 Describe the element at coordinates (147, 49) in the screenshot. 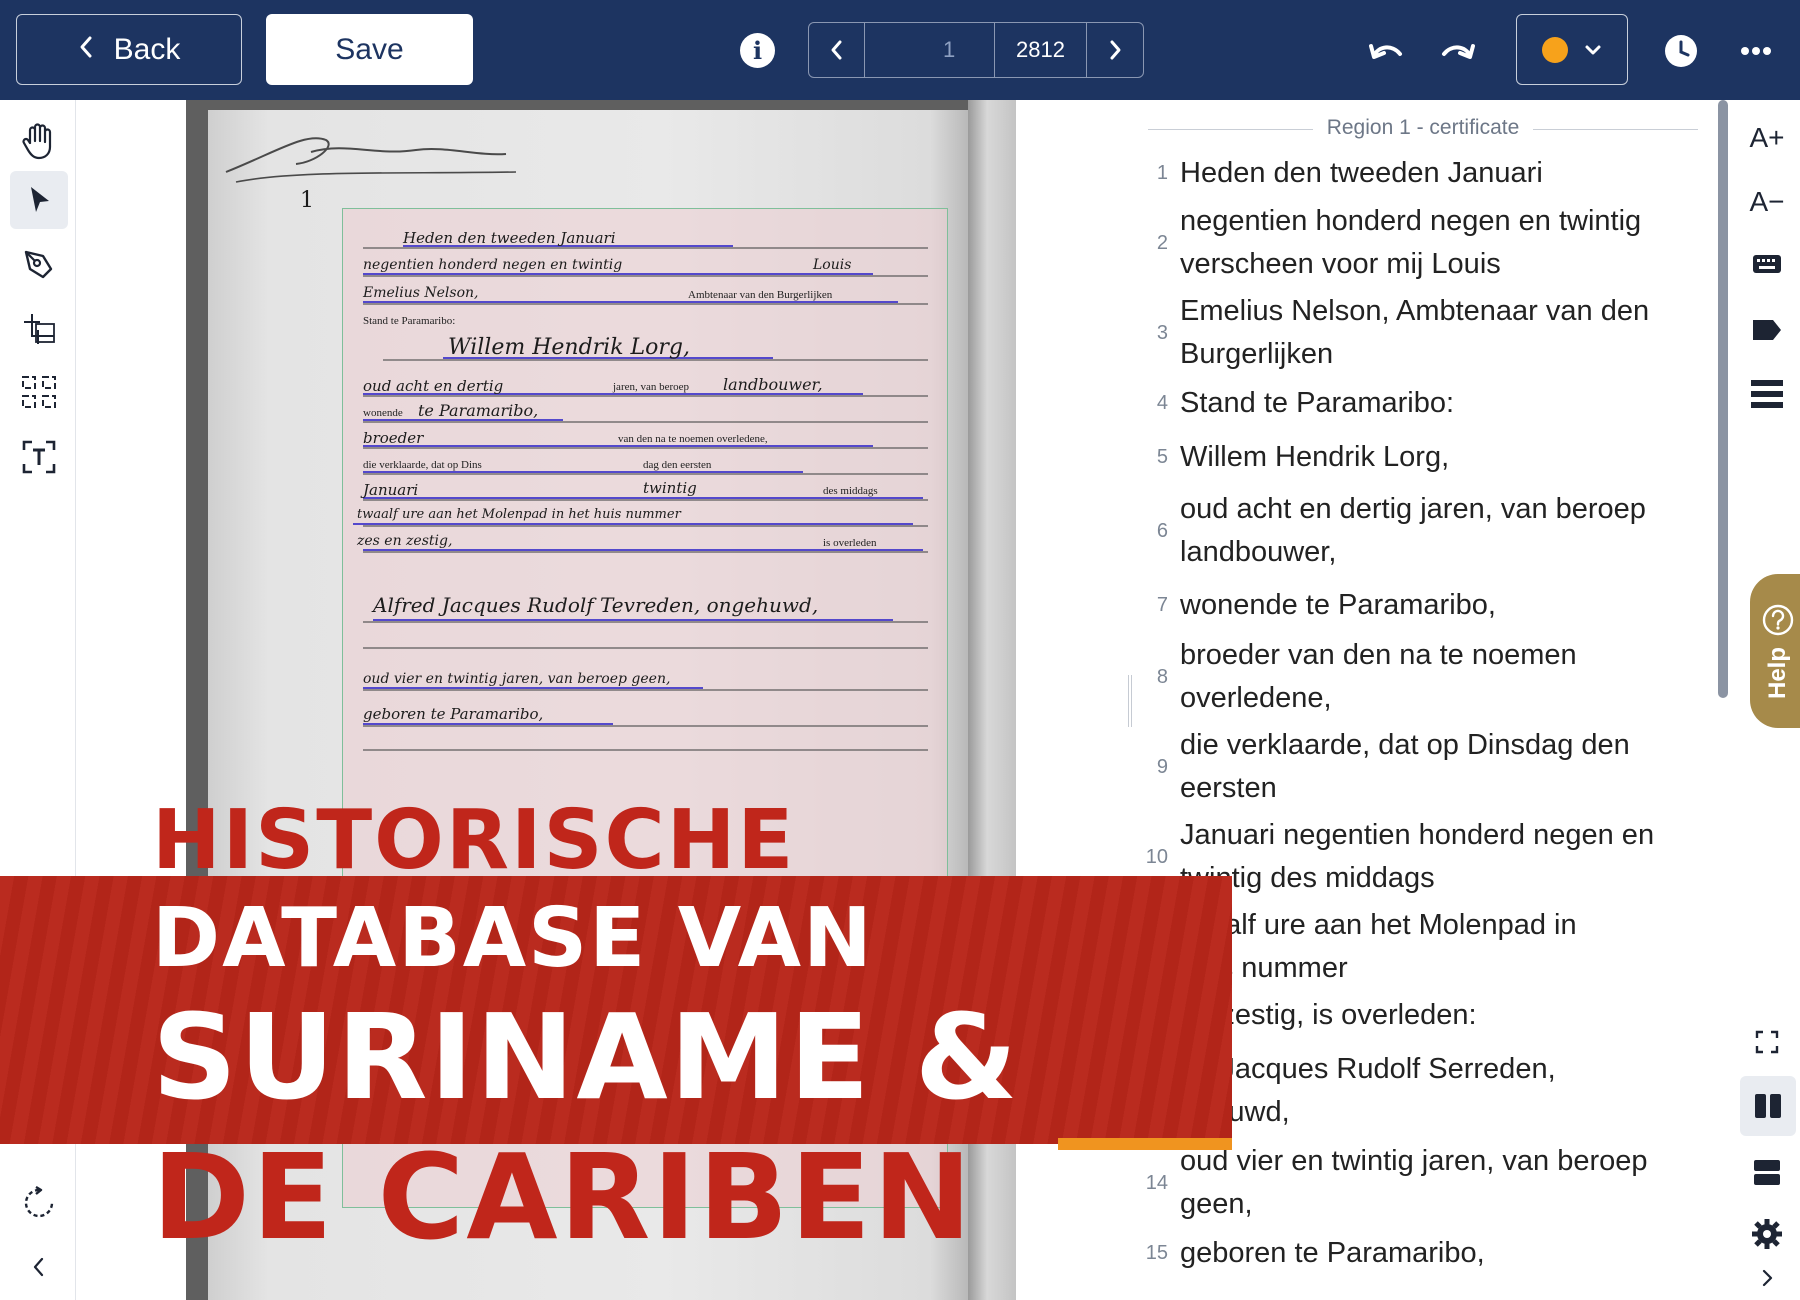

I see `back-label: Back` at that location.